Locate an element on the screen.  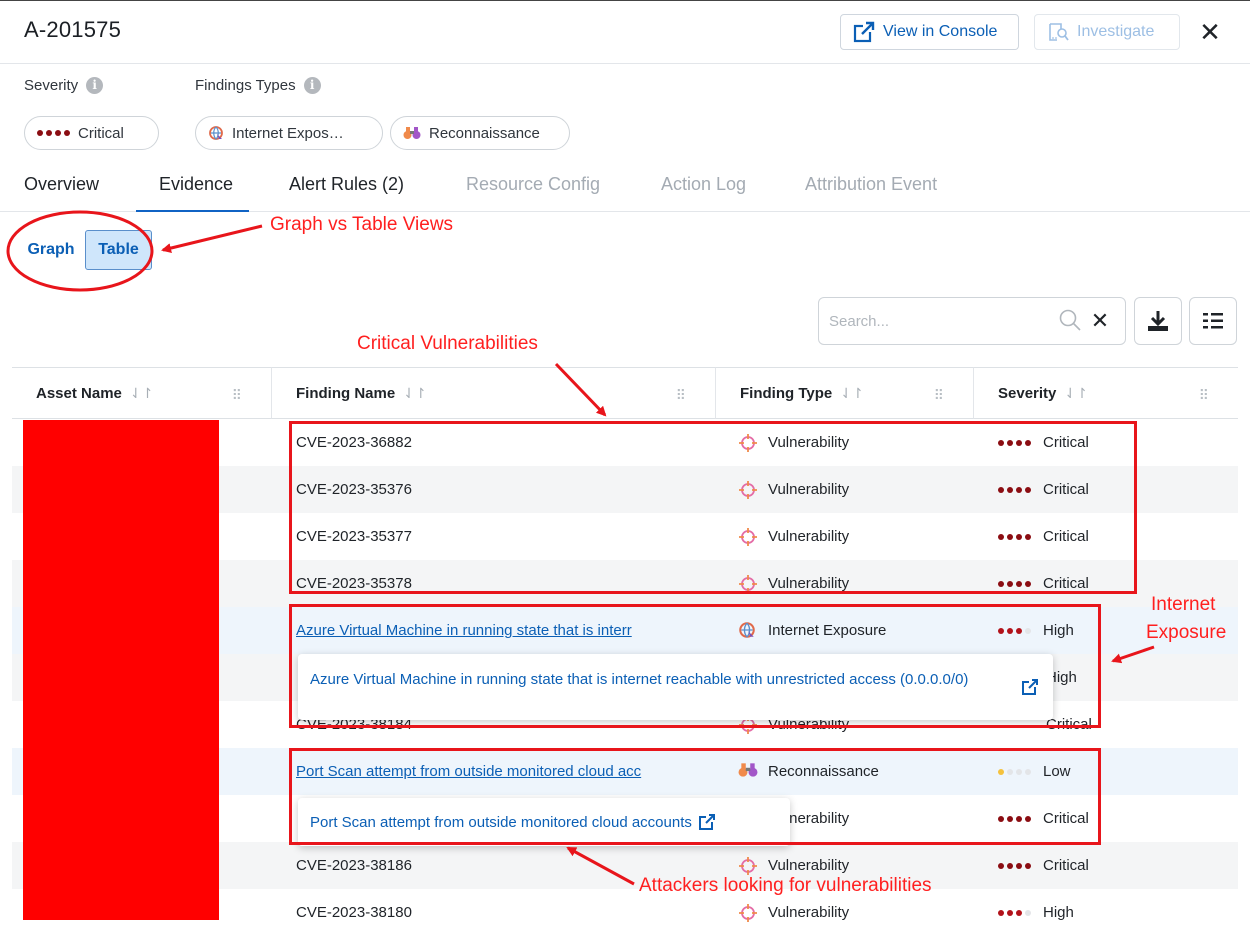
tab-evidence: Evidence is located at coordinates (192, 193).